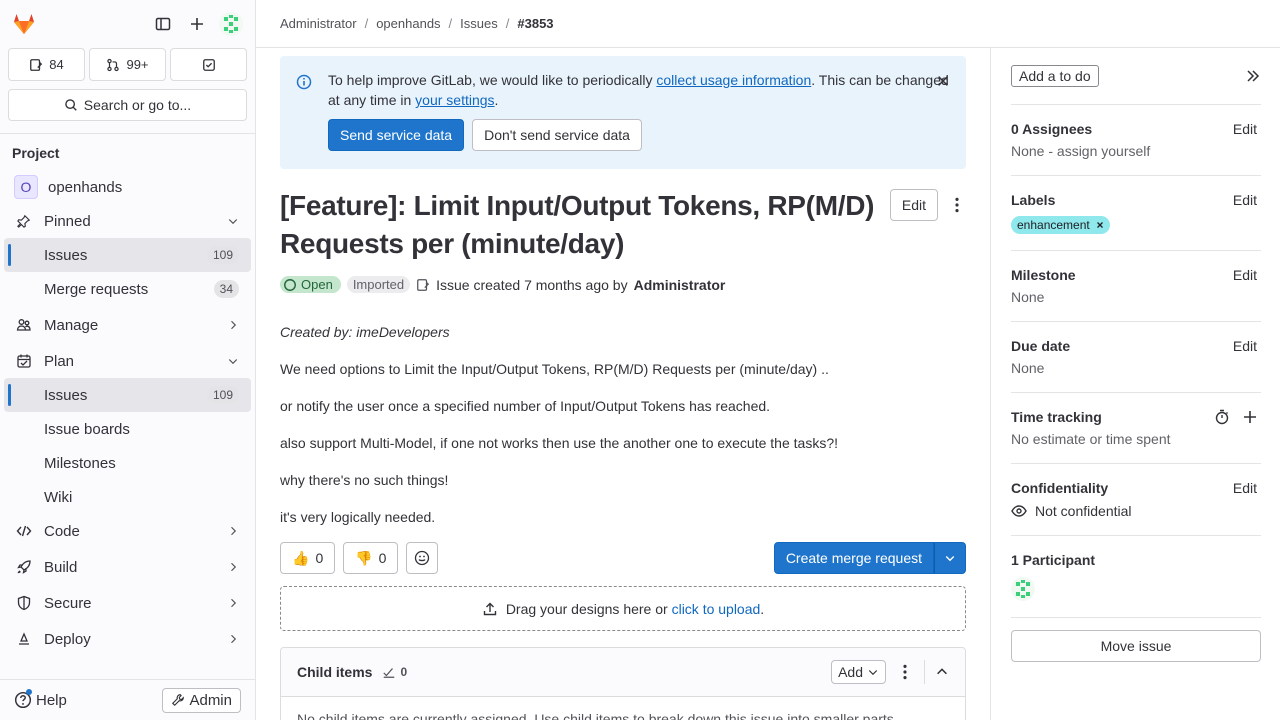 The width and height of the screenshot is (1280, 720). I want to click on your-settings-link: your settings, so click(454, 100).